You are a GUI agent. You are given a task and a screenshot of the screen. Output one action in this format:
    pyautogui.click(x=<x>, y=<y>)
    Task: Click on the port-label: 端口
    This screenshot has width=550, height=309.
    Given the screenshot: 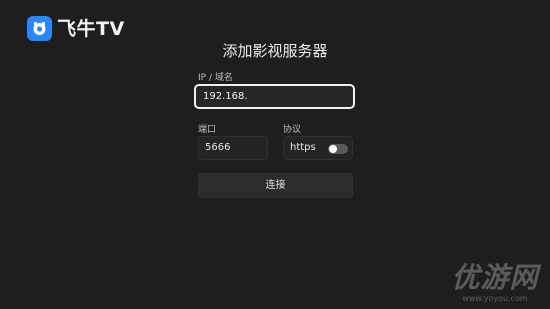 What is the action you would take?
    pyautogui.click(x=207, y=130)
    